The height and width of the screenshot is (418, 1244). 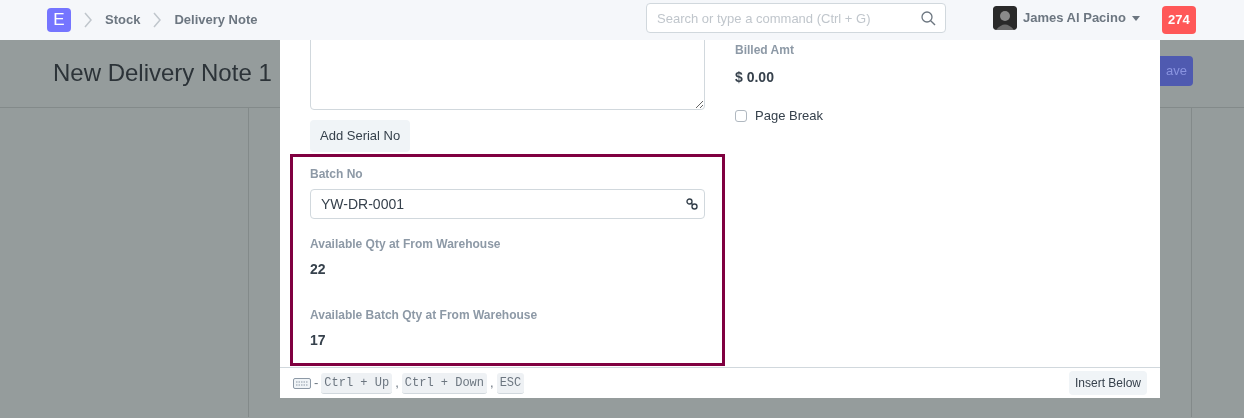 I want to click on shortcut-key: ESC, so click(x=510, y=383).